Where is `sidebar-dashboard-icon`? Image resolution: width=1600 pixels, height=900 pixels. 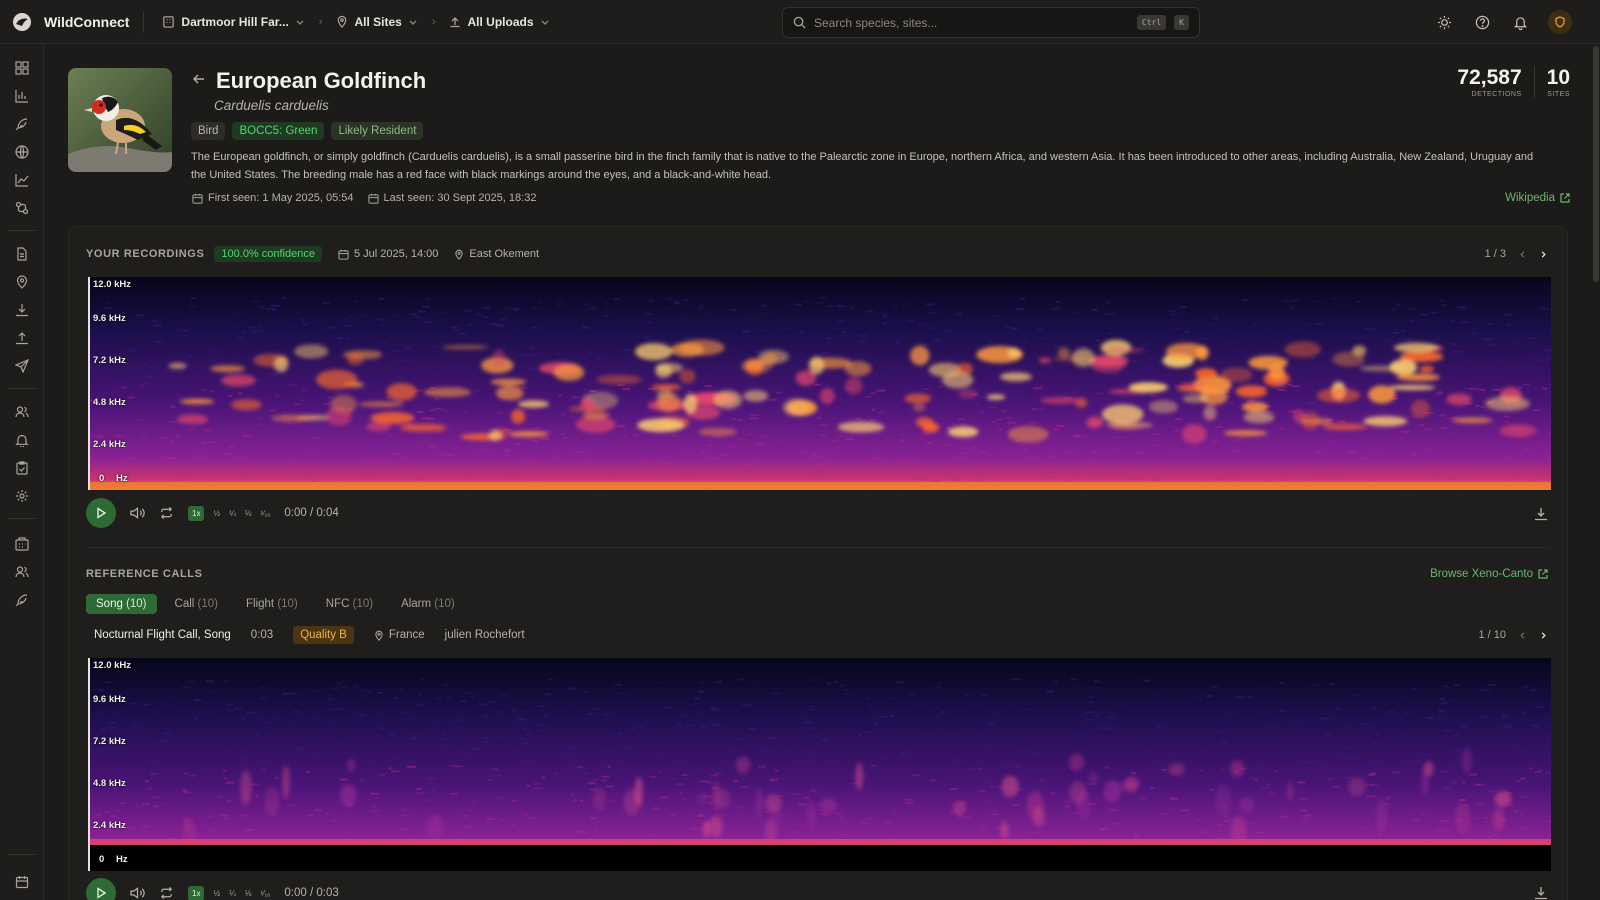 sidebar-dashboard-icon is located at coordinates (22, 68).